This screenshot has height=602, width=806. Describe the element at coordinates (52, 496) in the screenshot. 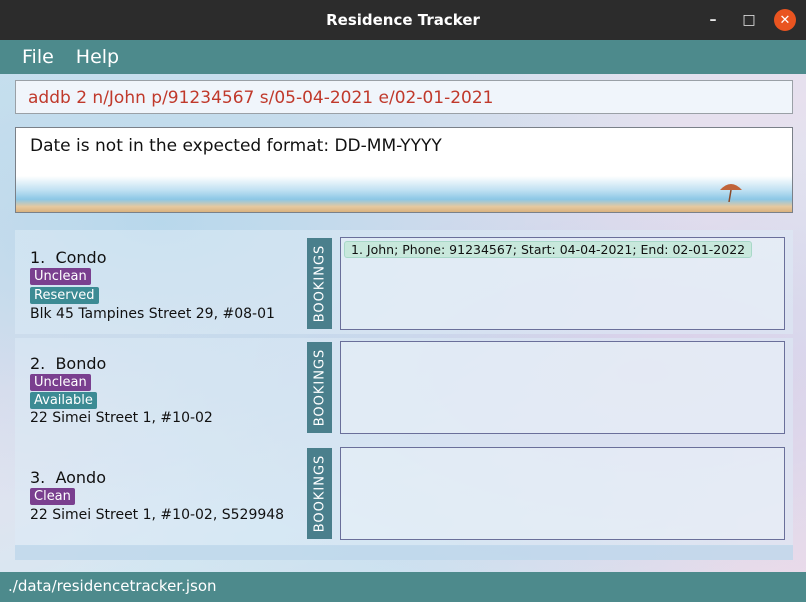

I see `clean-status-badge: Clean` at that location.